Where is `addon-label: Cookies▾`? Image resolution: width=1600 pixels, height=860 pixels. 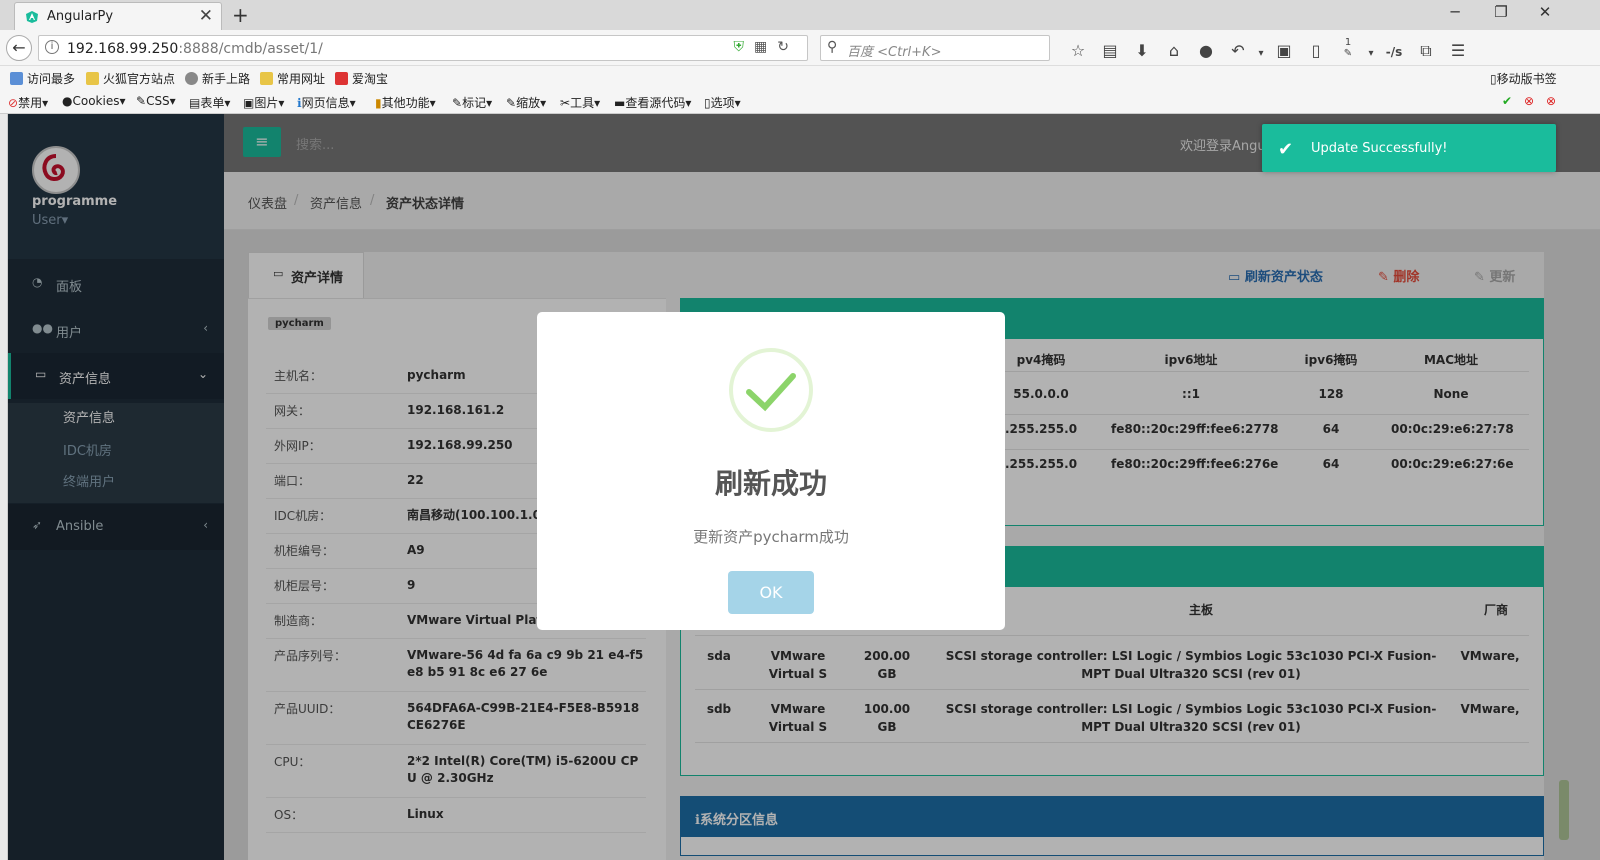
addon-label: Cookies▾ is located at coordinates (99, 101).